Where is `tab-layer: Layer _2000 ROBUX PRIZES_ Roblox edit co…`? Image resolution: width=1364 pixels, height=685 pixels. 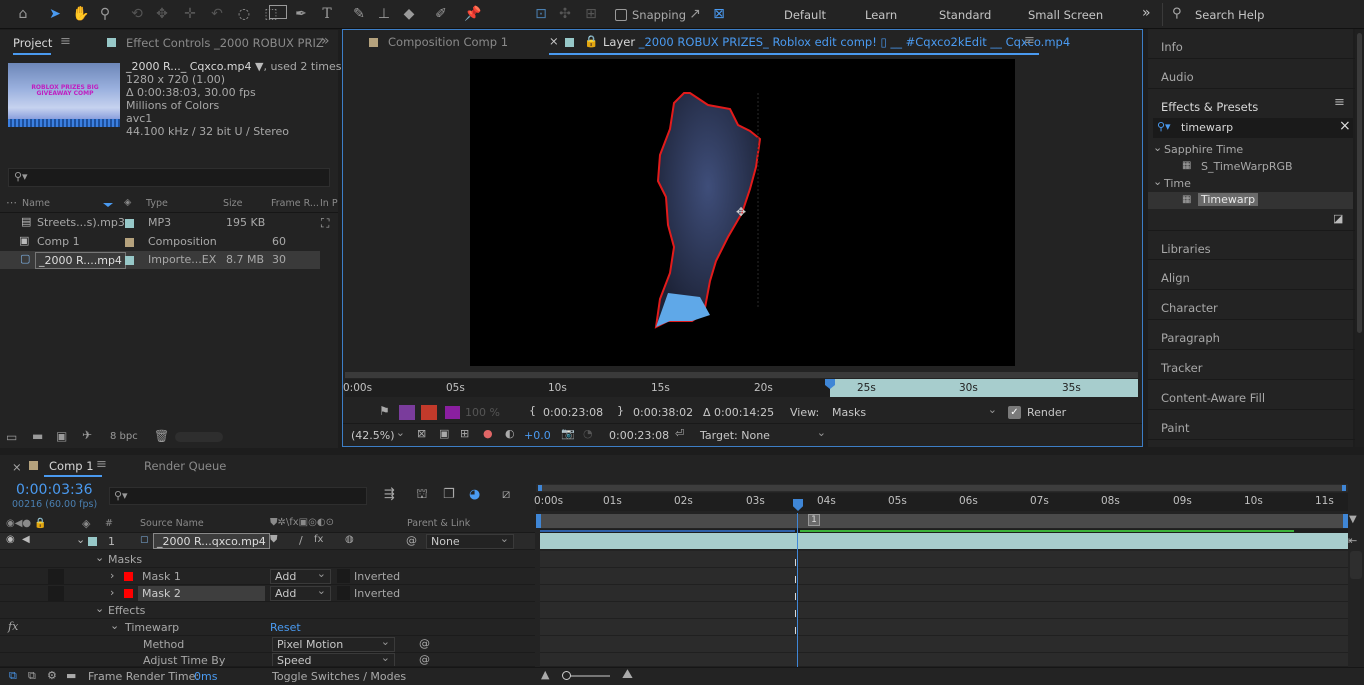 tab-layer: Layer _2000 ROBUX PRIZES_ Roblox edit co… is located at coordinates (836, 42).